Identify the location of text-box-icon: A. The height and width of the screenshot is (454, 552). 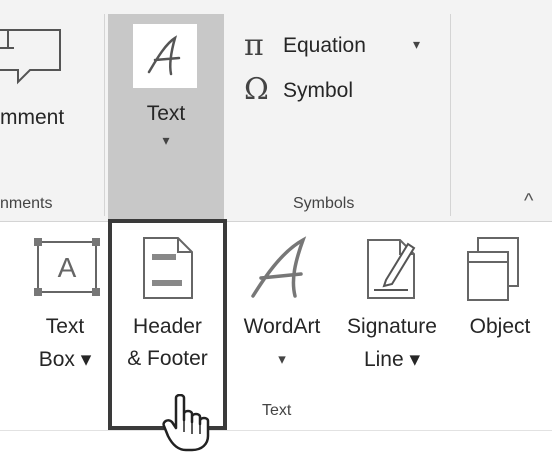
(67, 267).